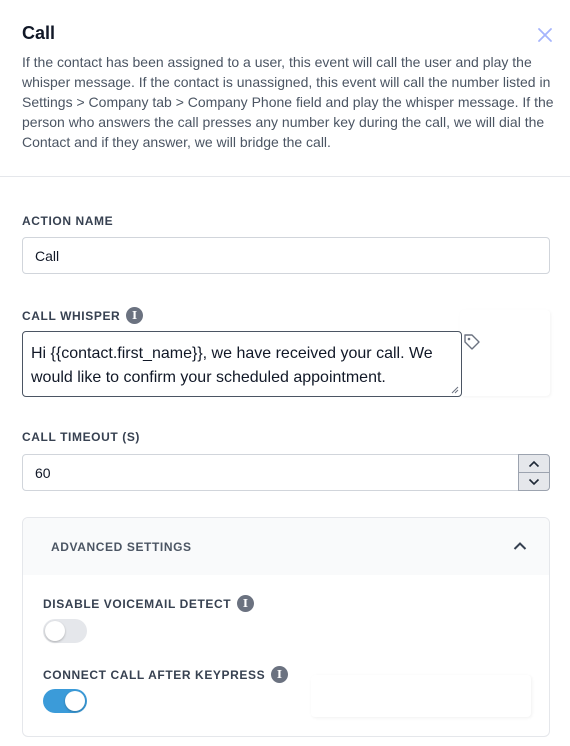  Describe the element at coordinates (270, 472) in the screenshot. I see `call-timeout-input: 60` at that location.